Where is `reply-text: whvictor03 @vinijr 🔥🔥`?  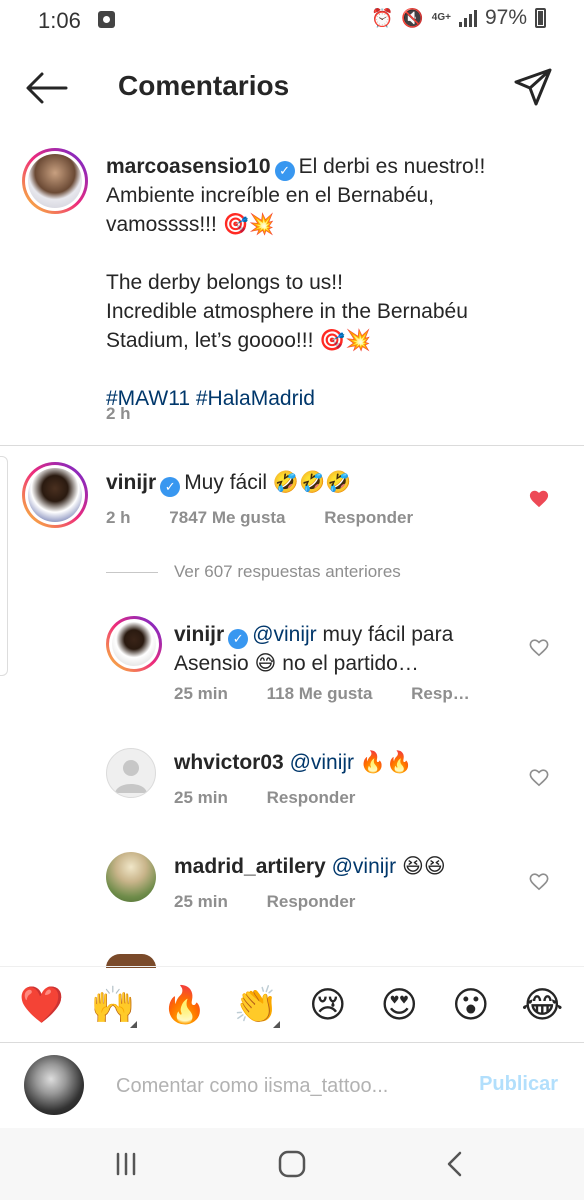 reply-text: whvictor03 @vinijr 🔥🔥 is located at coordinates (344, 762).